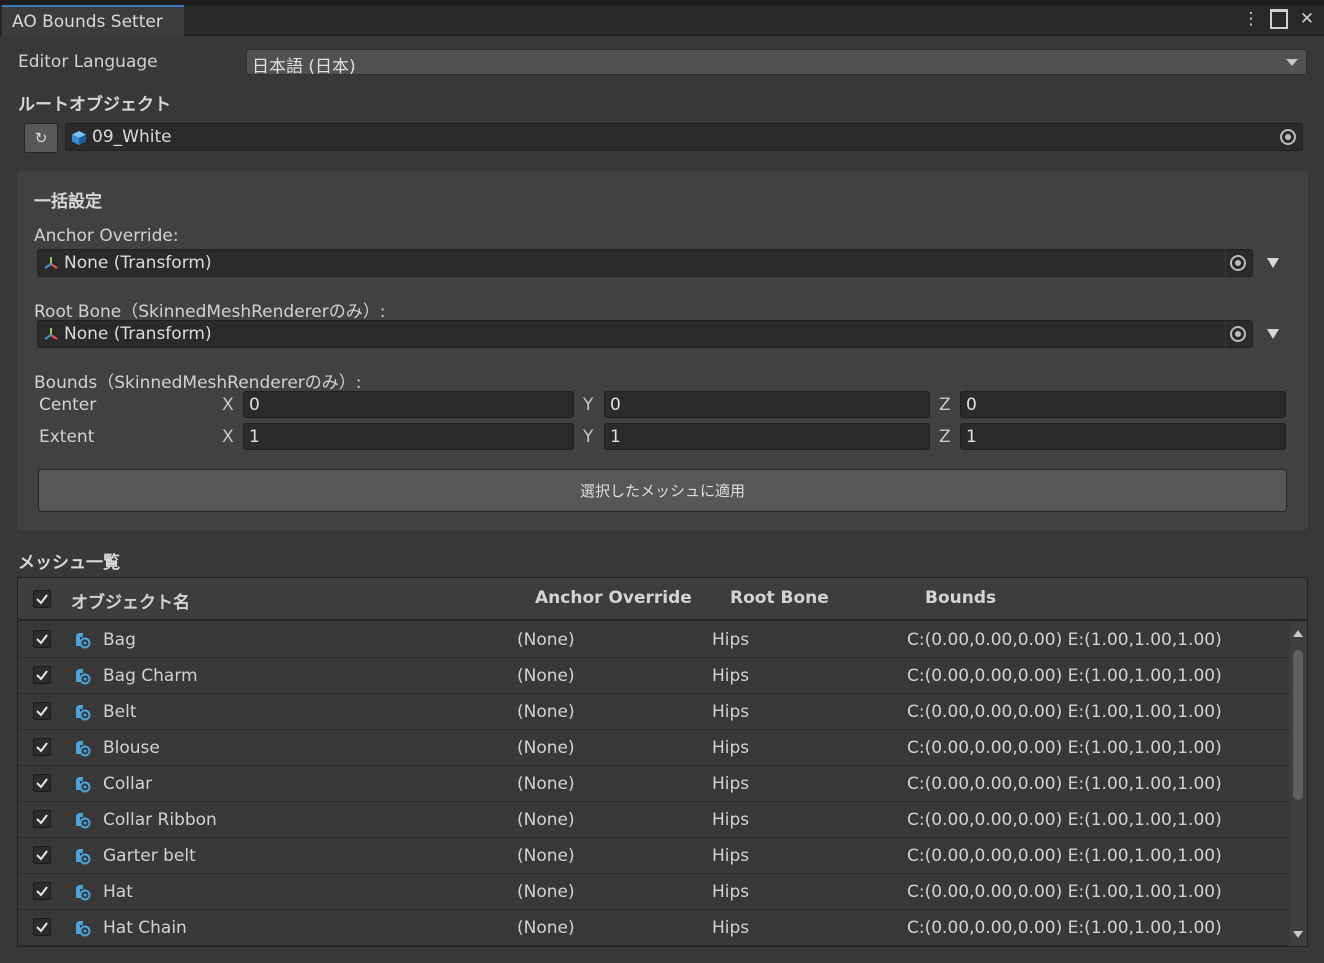 This screenshot has width=1324, height=963. Describe the element at coordinates (145, 928) in the screenshot. I see `row-object-name: Hat Chain` at that location.